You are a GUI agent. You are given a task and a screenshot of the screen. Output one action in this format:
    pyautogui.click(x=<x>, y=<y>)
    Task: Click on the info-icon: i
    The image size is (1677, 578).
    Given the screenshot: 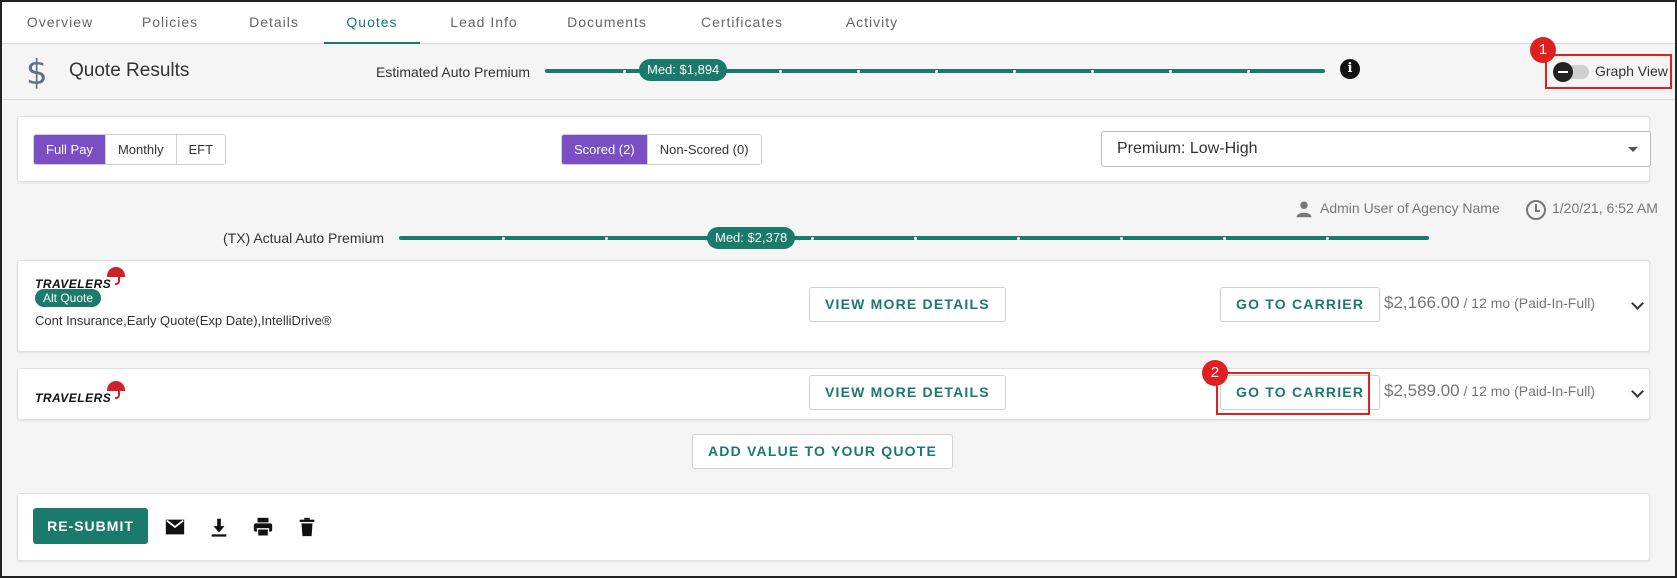 What is the action you would take?
    pyautogui.click(x=1350, y=69)
    